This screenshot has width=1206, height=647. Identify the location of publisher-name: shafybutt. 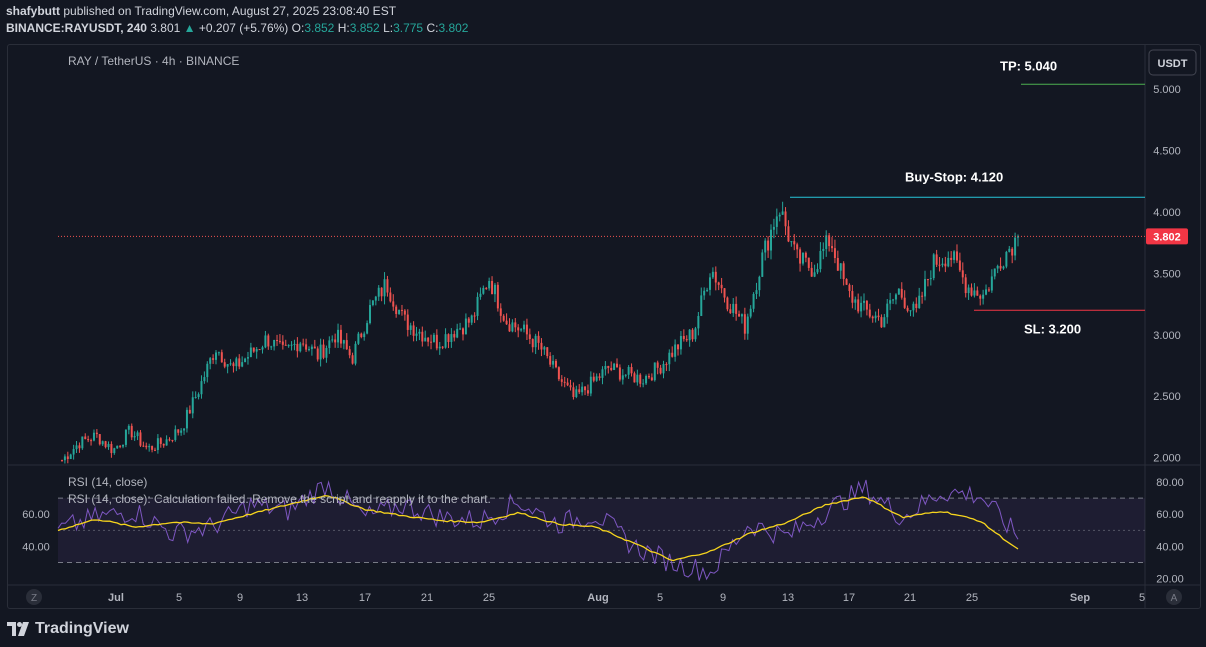
(33, 11).